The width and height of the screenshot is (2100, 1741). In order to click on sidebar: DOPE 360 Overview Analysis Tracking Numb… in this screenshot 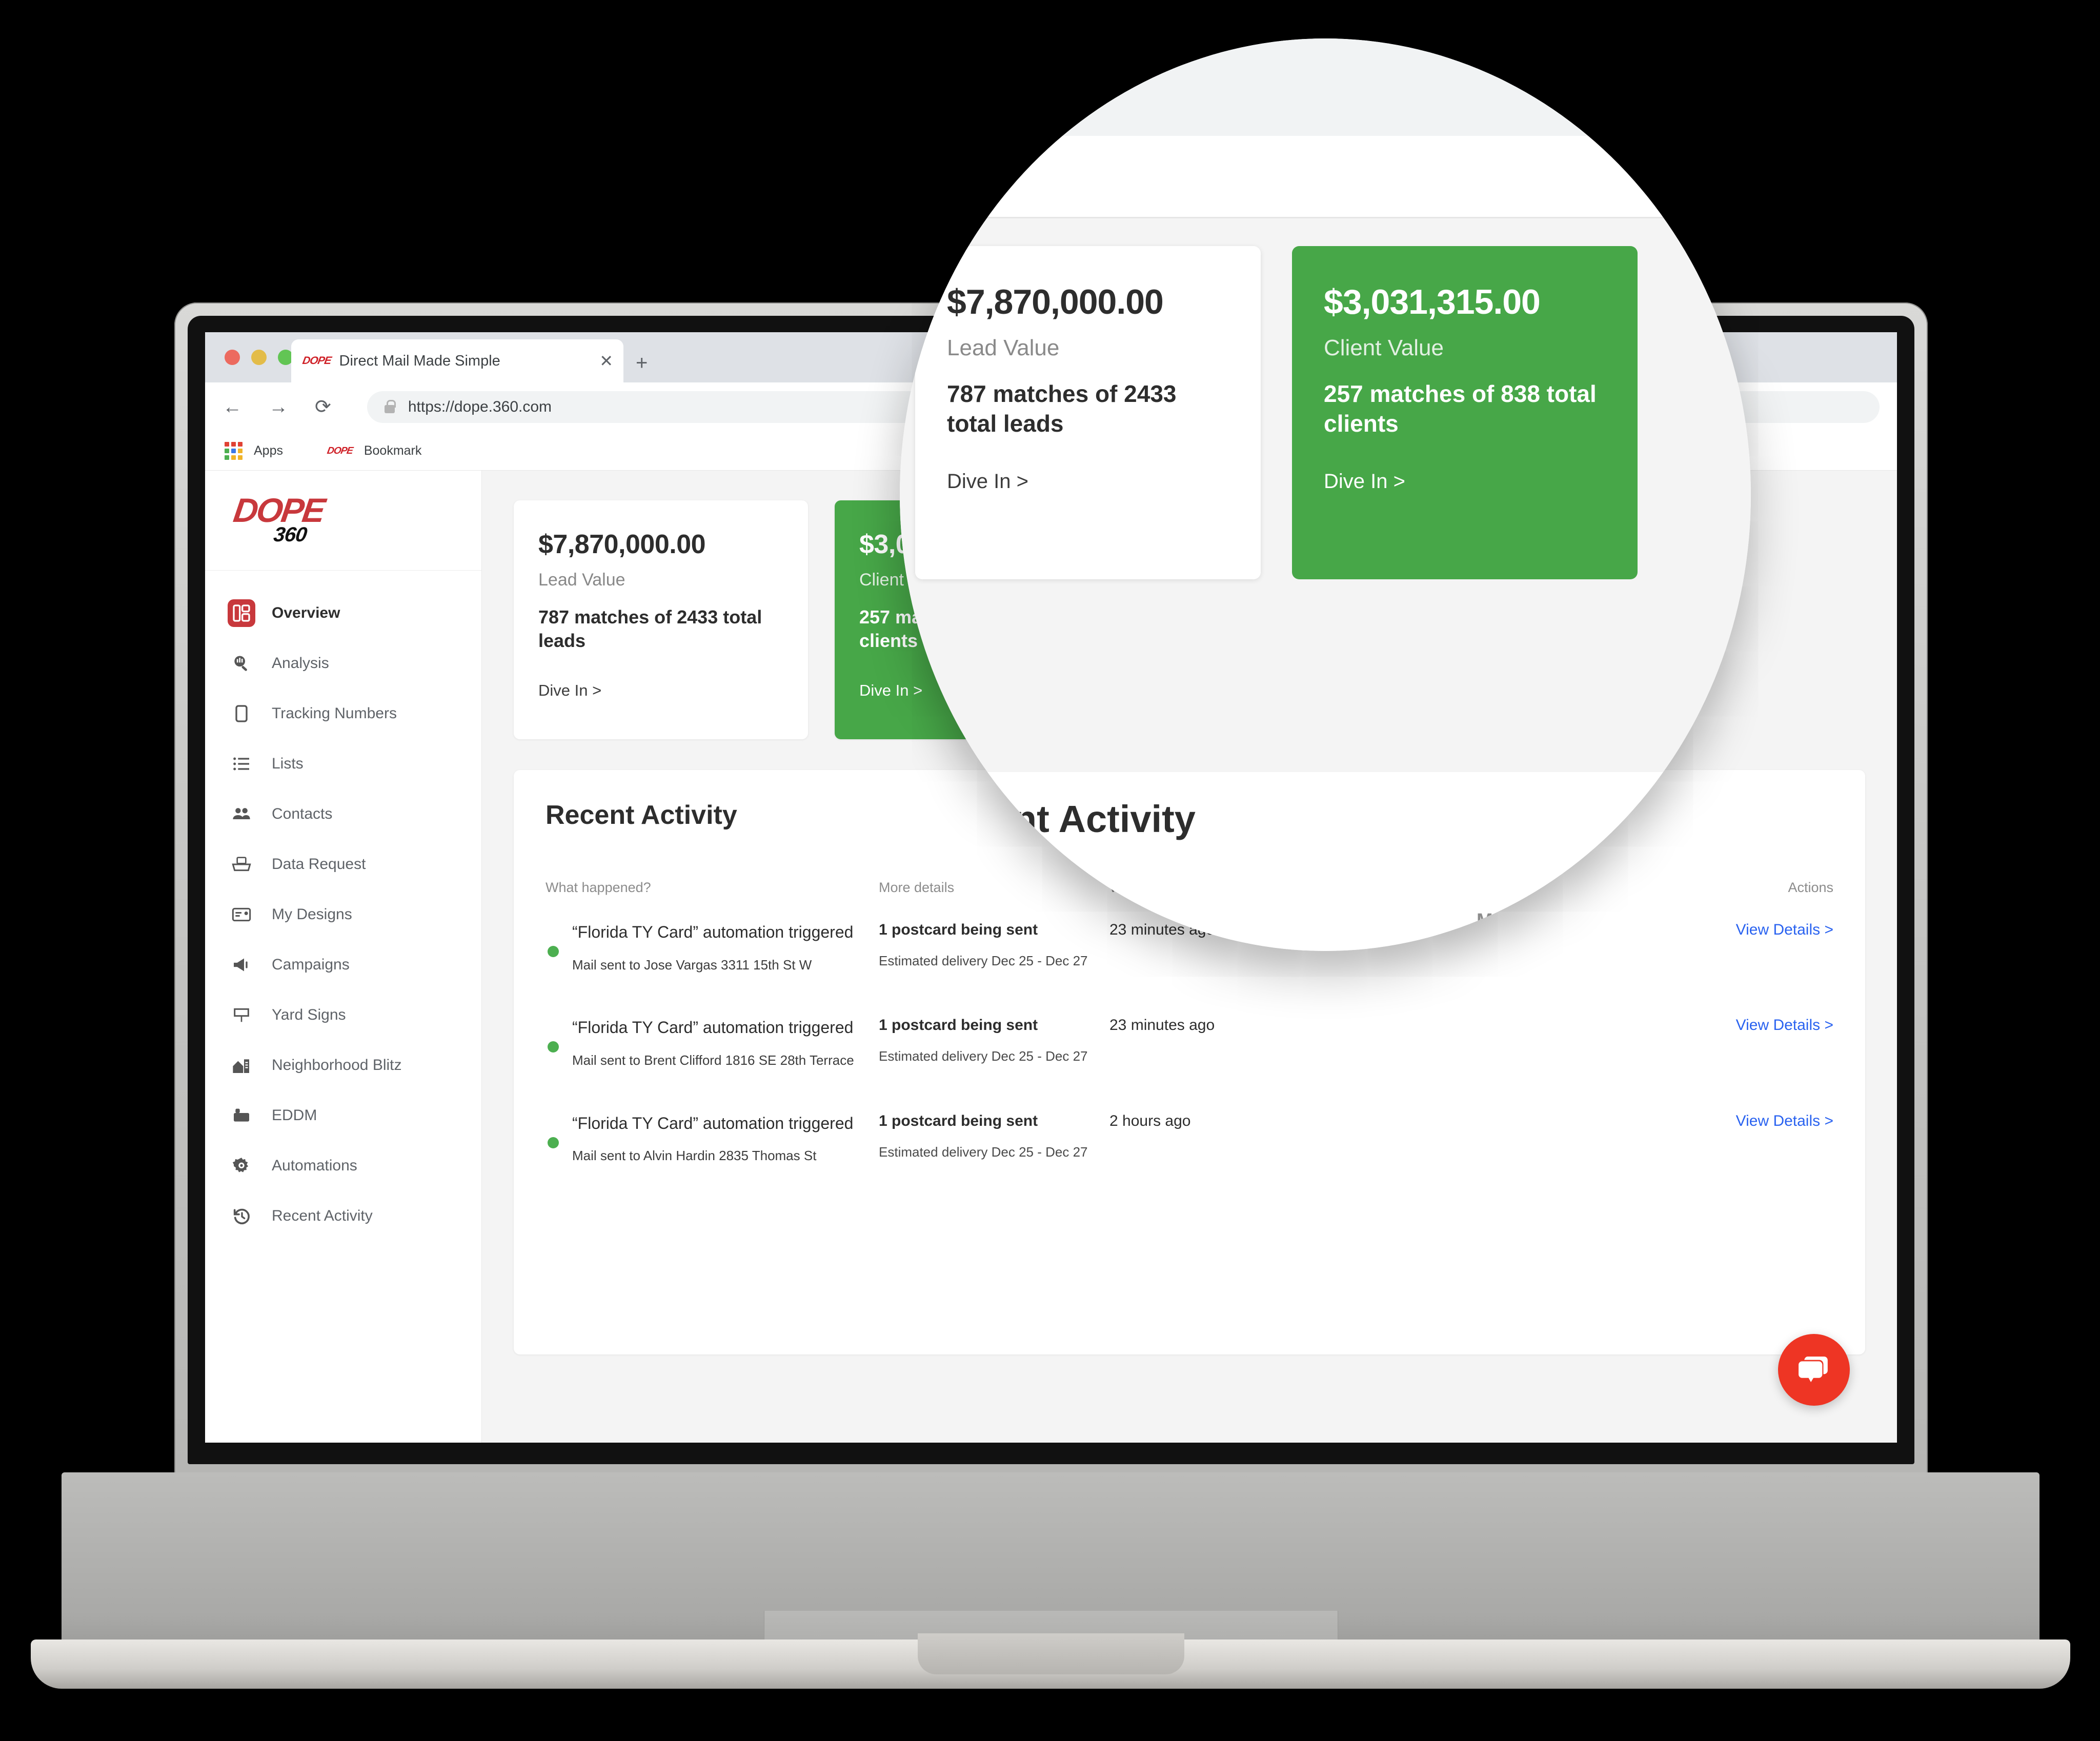, I will do `click(343, 957)`.